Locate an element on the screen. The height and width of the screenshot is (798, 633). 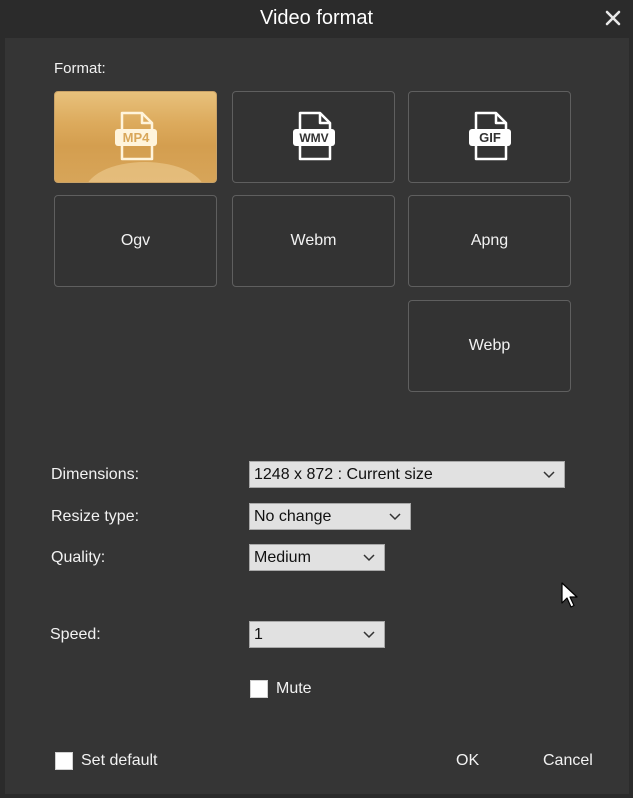
title-bar: Video format is located at coordinates (316, 19).